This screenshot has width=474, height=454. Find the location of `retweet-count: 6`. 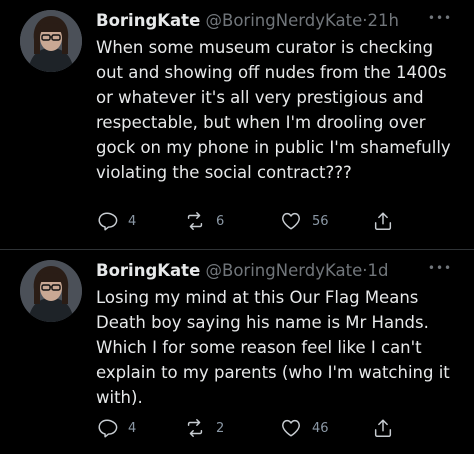

retweet-count: 6 is located at coordinates (220, 221).